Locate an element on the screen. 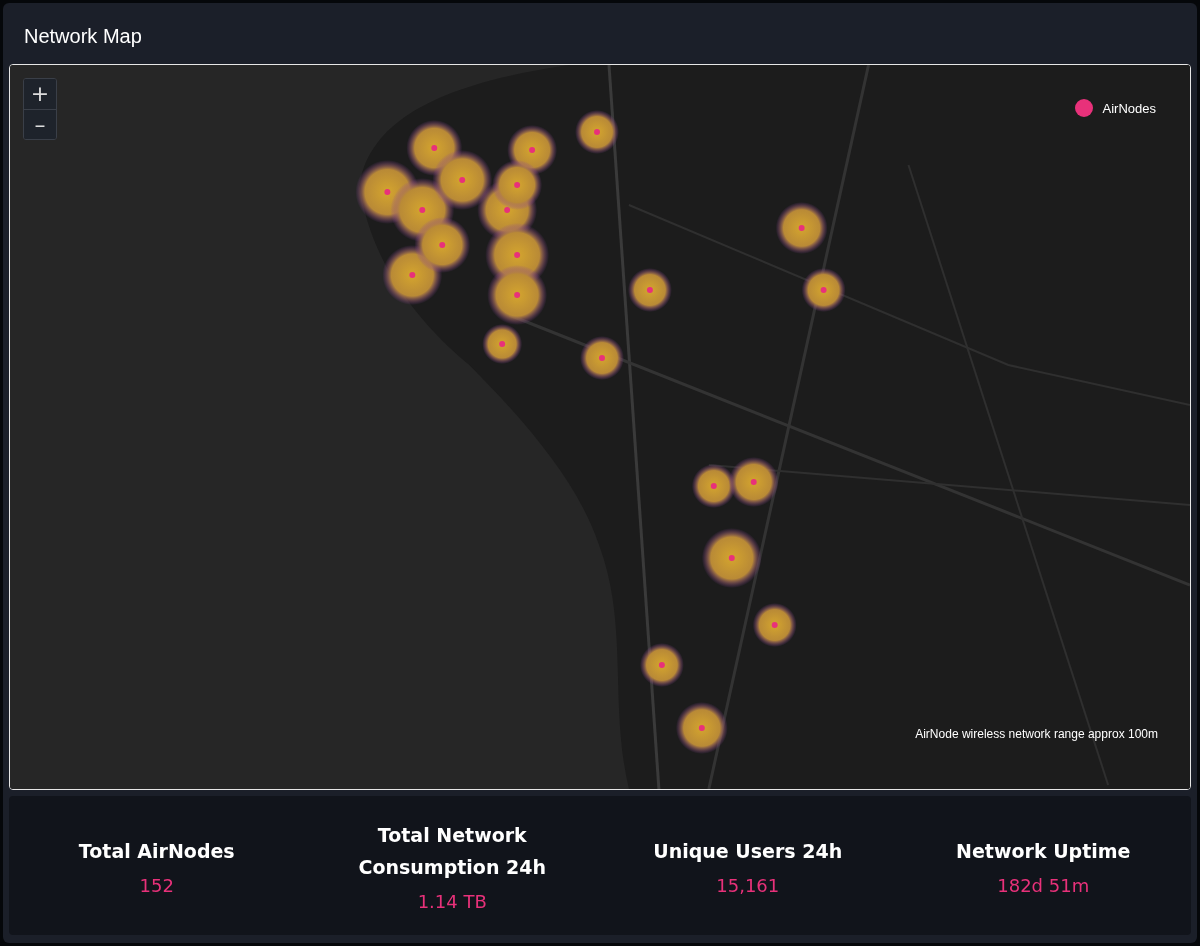 The height and width of the screenshot is (946, 1200). zoom-out-button: – is located at coordinates (40, 124).